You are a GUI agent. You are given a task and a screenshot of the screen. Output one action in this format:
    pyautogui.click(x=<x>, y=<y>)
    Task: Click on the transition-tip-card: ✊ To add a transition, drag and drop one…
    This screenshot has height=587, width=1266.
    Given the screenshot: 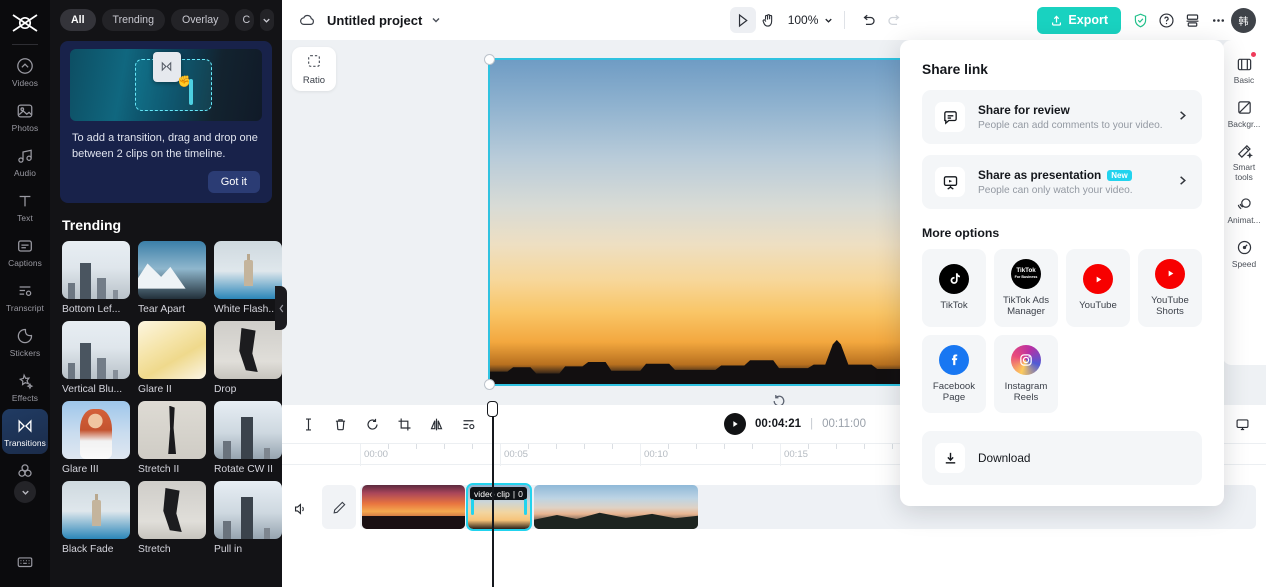 What is the action you would take?
    pyautogui.click(x=166, y=122)
    